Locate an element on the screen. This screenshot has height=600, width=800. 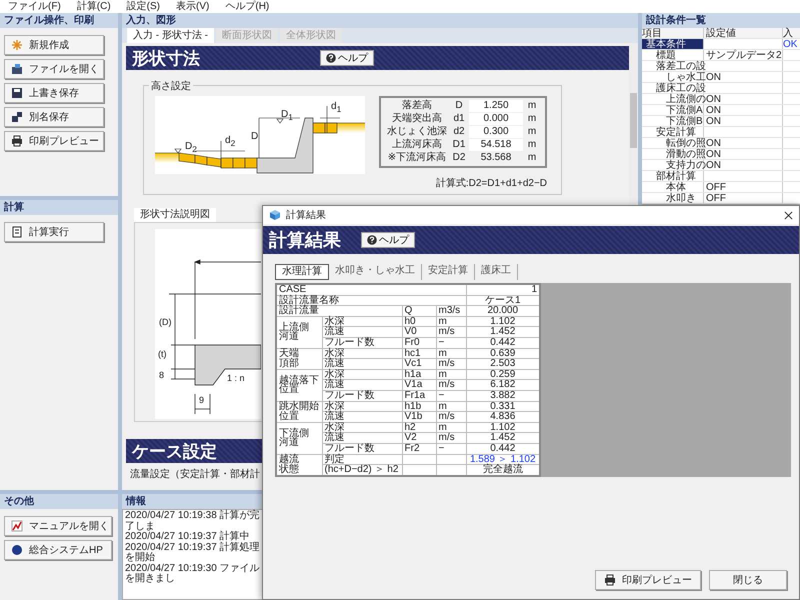
block-section-drawing is located at coordinates (227, 365).